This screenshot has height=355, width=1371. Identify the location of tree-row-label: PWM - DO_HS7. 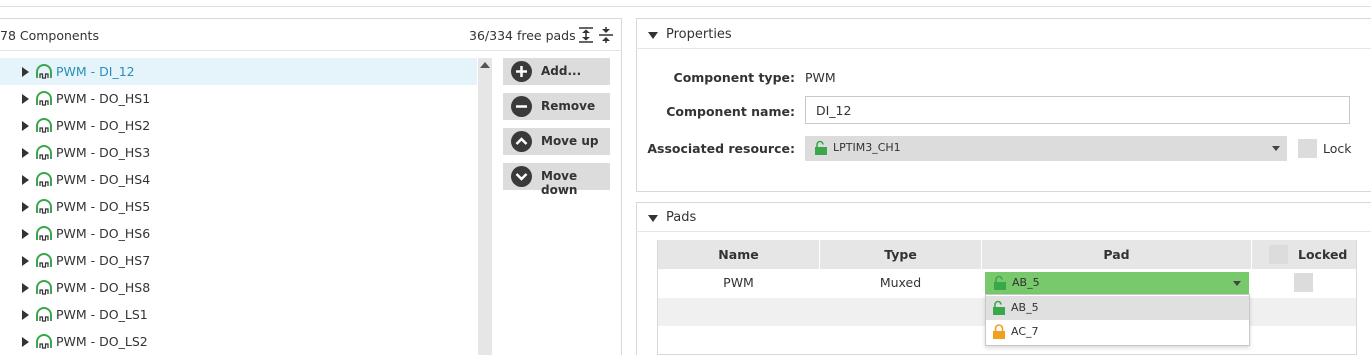
(103, 260).